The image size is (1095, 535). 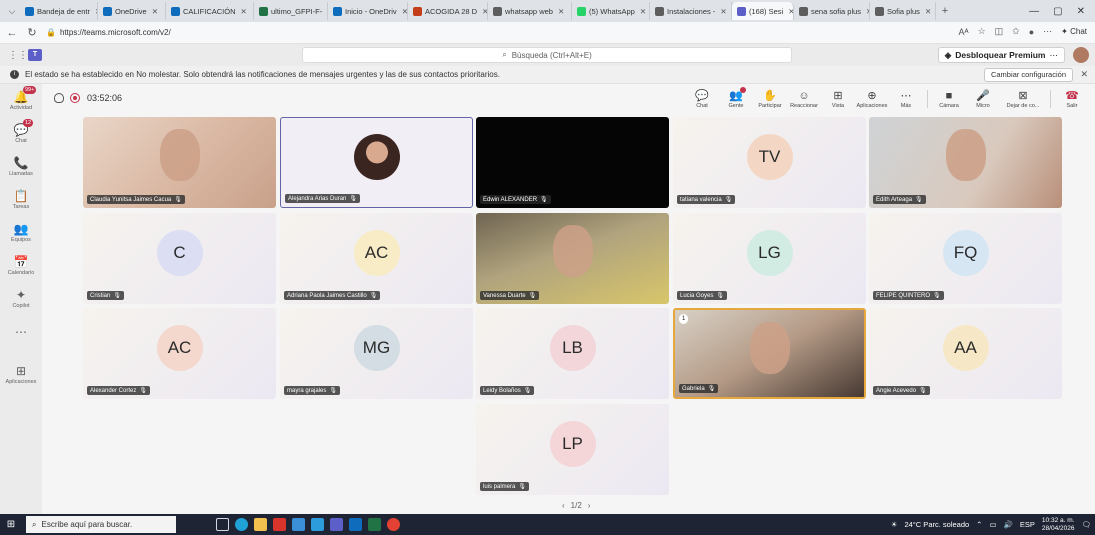 I want to click on rail-item-label: Llamadas, so click(x=21, y=173).